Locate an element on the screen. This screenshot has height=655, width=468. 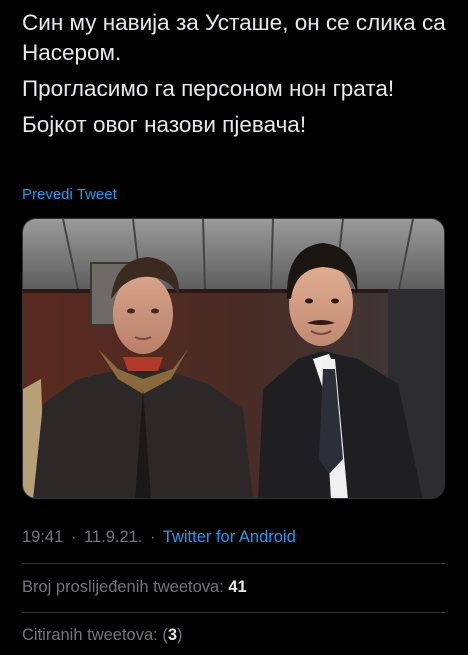
tweet-date: 11.9.21. is located at coordinates (113, 537).